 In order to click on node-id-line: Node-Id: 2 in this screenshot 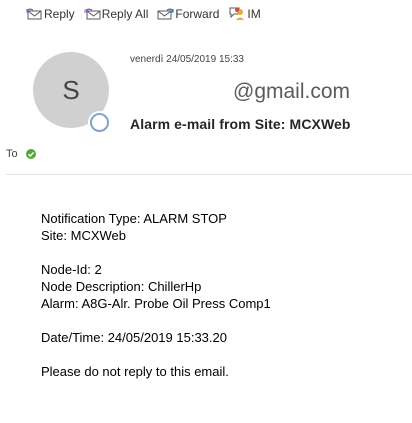, I will do `click(71, 269)`.